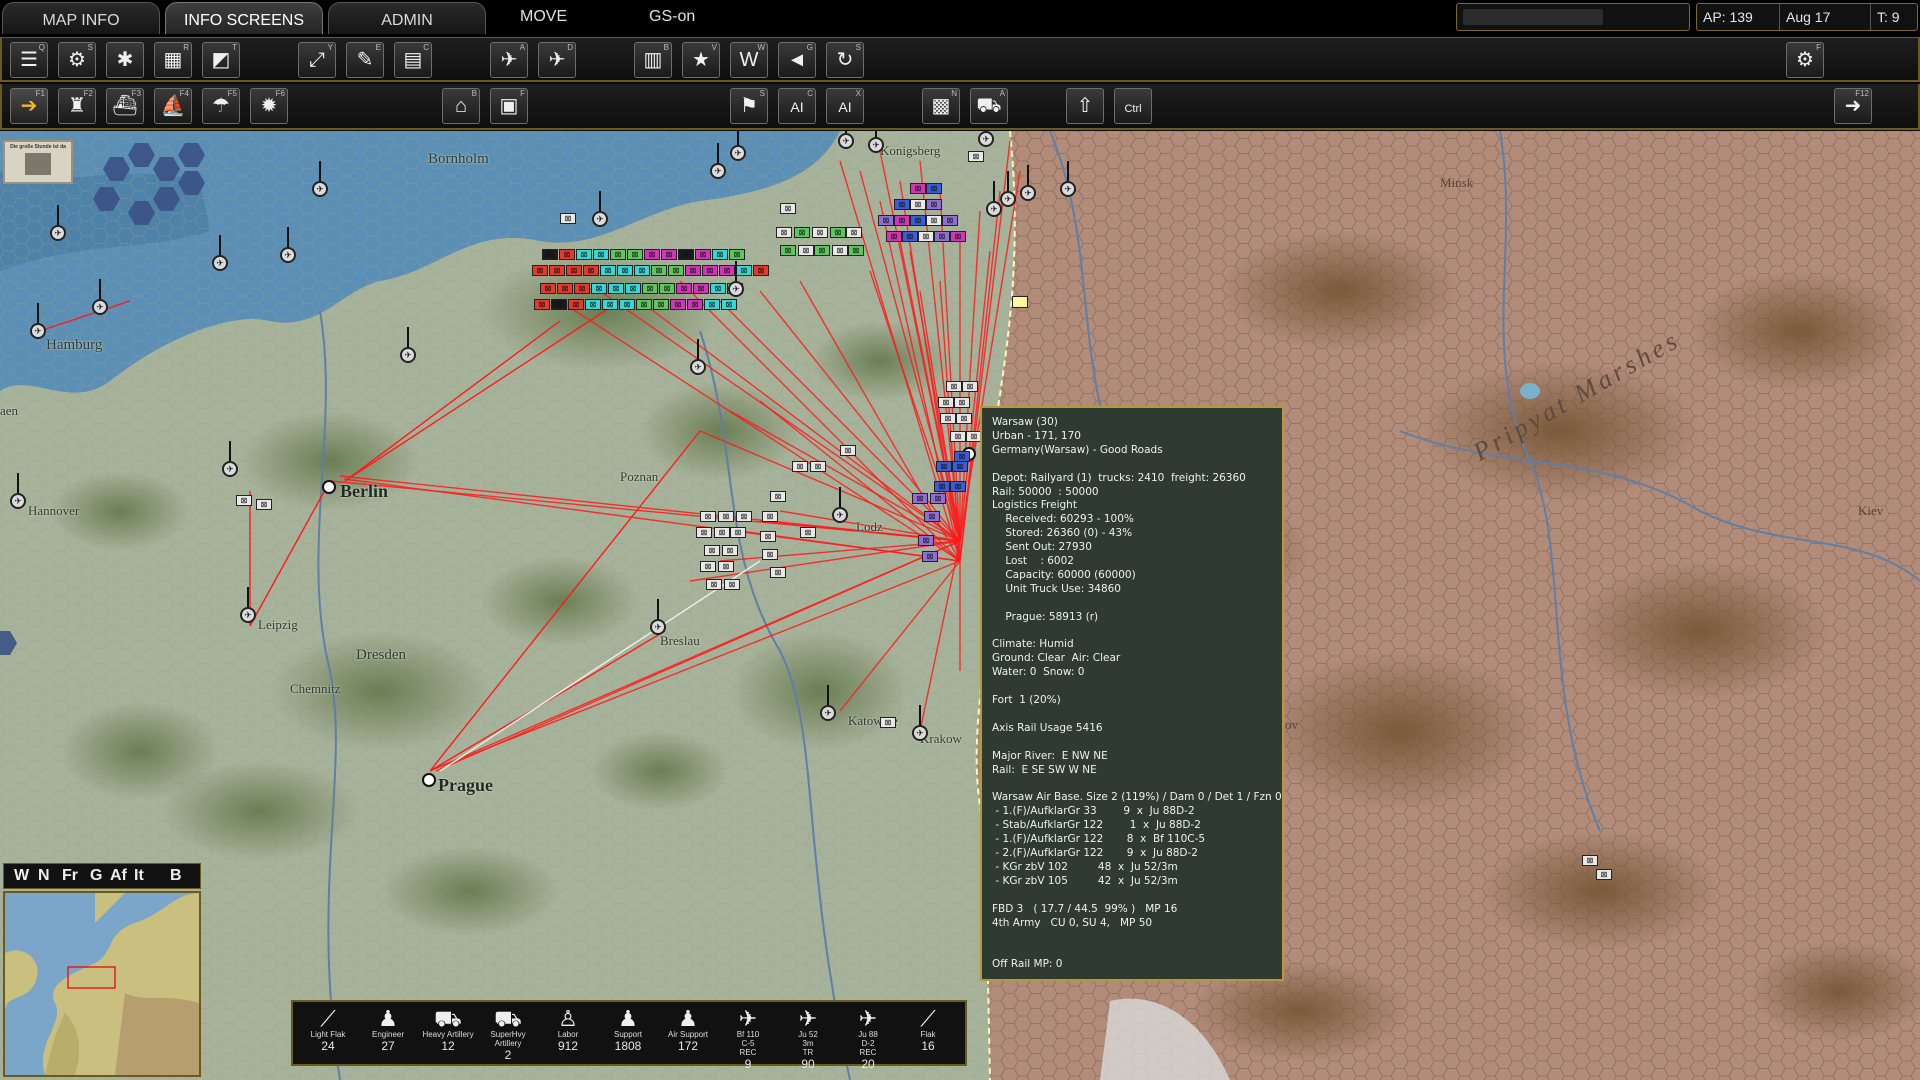  What do you see at coordinates (329, 487) in the screenshot?
I see `city-berlin` at bounding box center [329, 487].